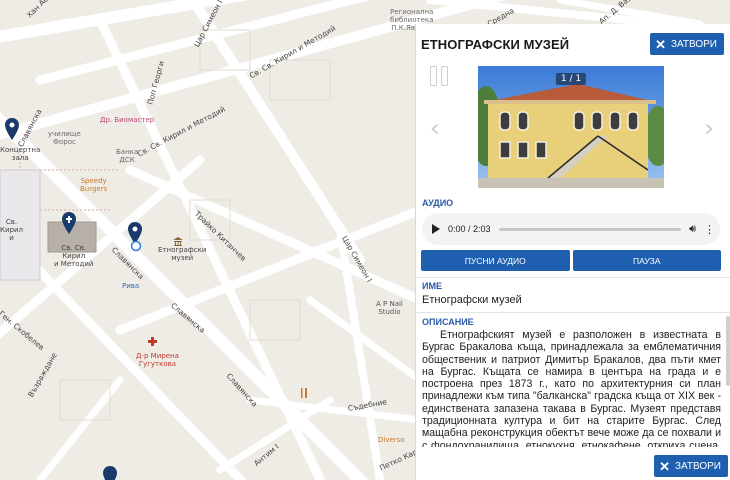  I want to click on poi-church: Св. Св. Кирил и Методий, so click(73, 256).